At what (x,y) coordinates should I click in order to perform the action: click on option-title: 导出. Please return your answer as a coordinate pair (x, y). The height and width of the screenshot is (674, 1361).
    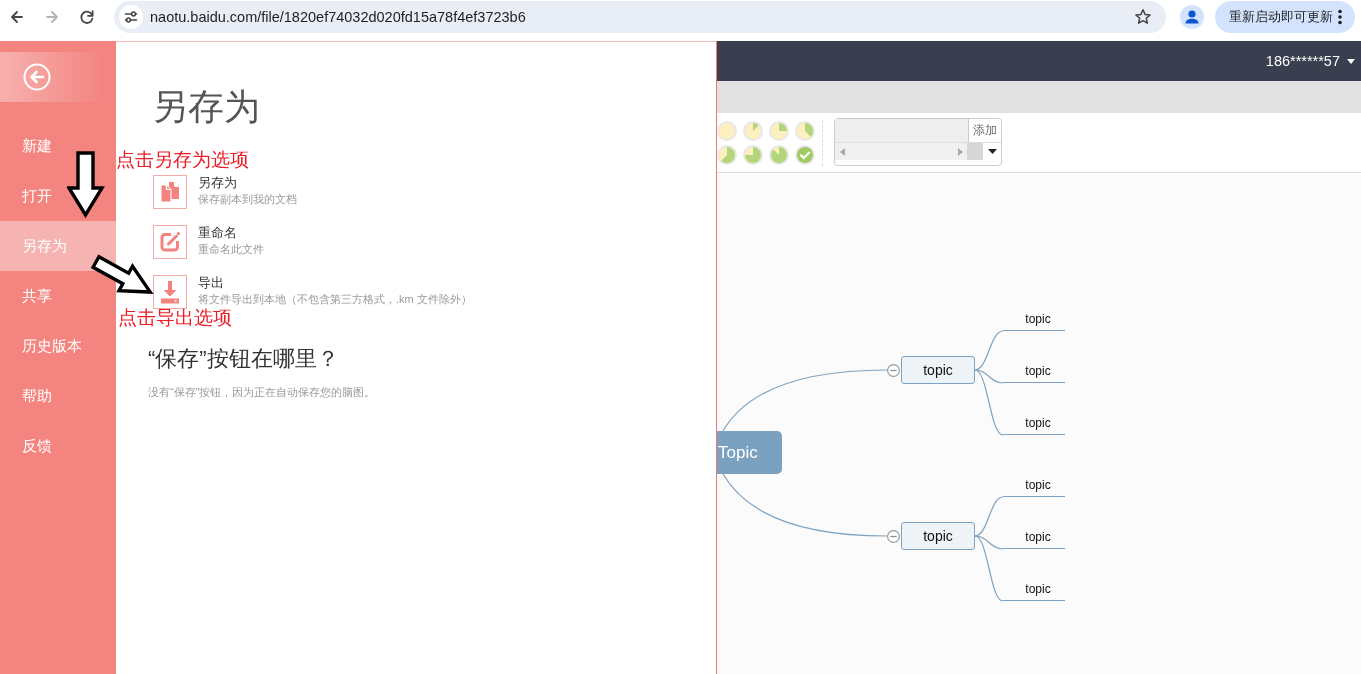
    Looking at the image, I should click on (335, 283).